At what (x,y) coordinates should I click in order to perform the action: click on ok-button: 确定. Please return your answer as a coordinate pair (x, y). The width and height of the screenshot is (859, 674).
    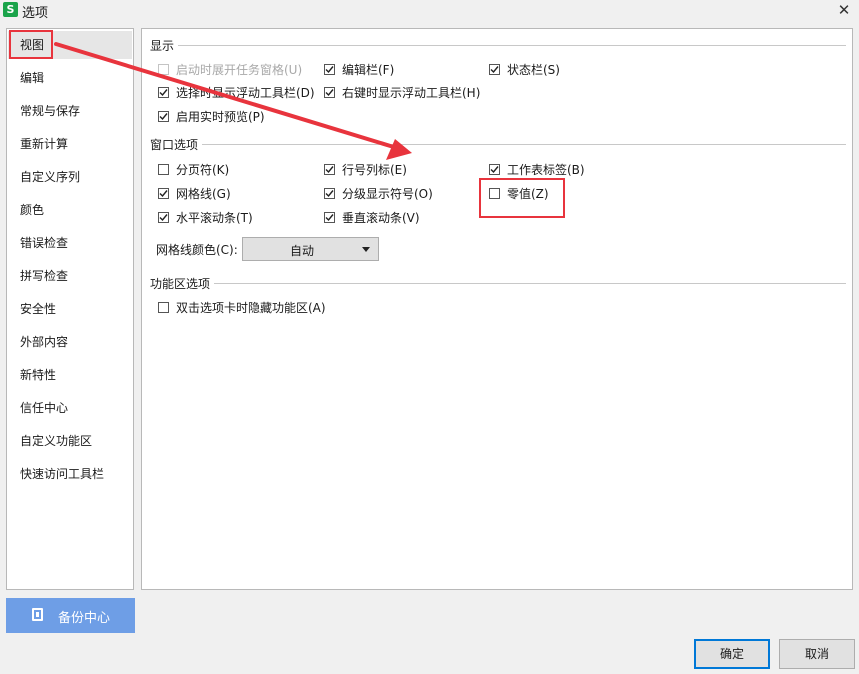
    Looking at the image, I should click on (732, 654).